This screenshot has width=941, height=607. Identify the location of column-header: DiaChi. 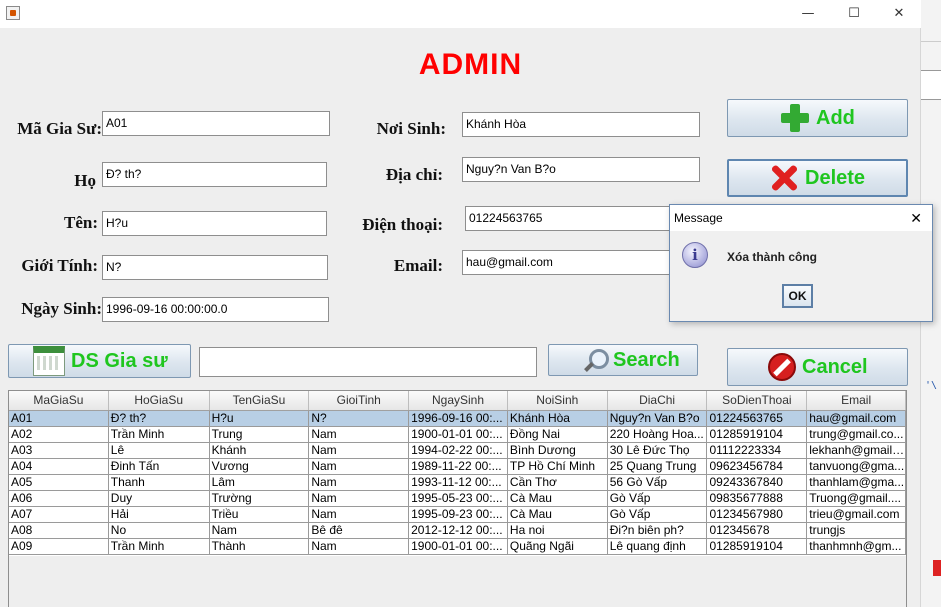
(658, 400).